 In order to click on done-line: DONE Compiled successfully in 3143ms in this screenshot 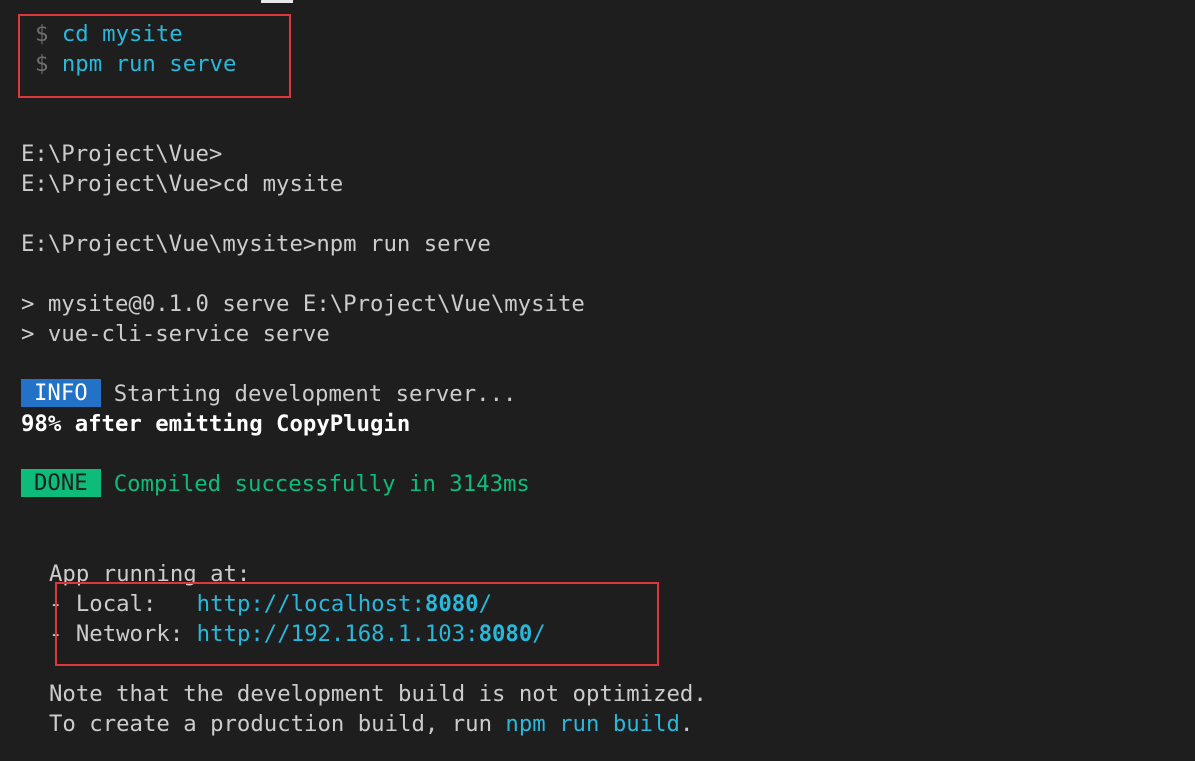, I will do `click(275, 484)`.